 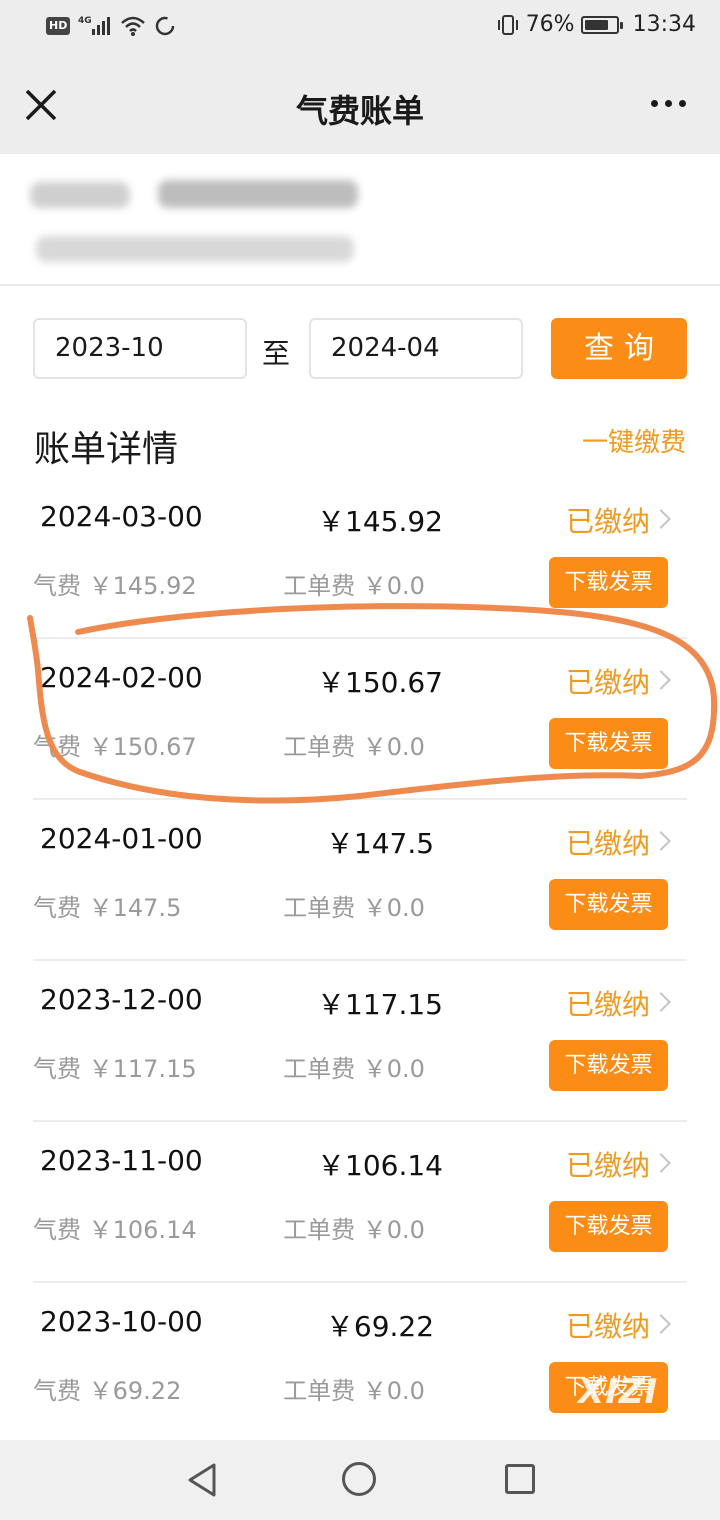 I want to click on nav-bar: 气费账单, so click(x=360, y=105).